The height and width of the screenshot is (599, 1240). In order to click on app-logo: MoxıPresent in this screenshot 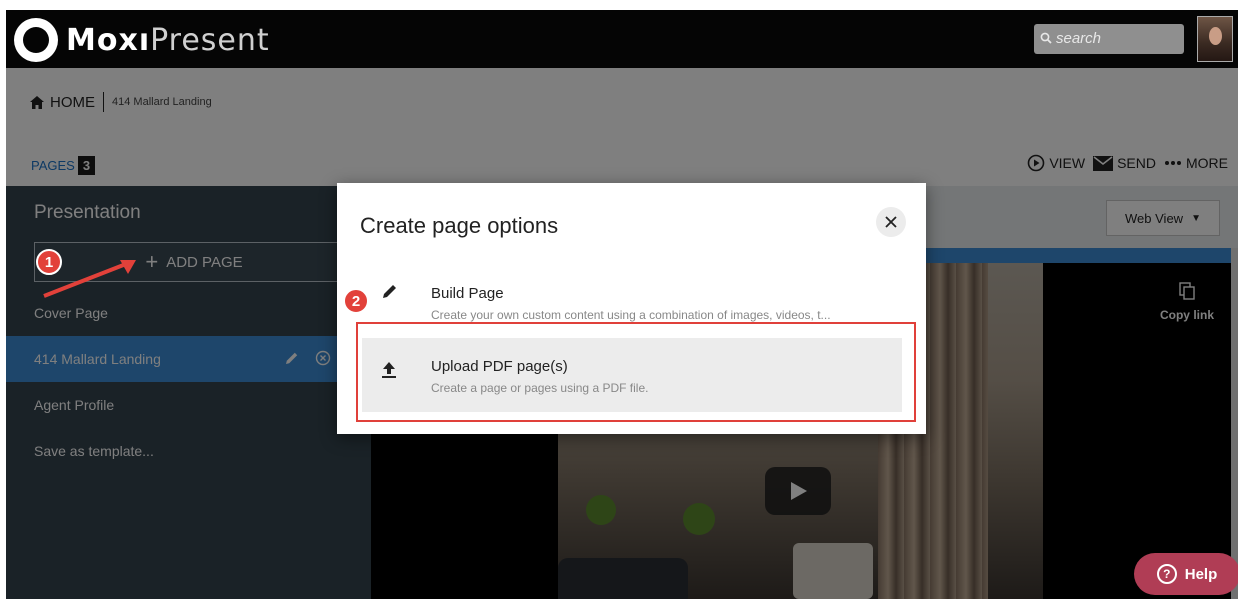, I will do `click(142, 40)`.